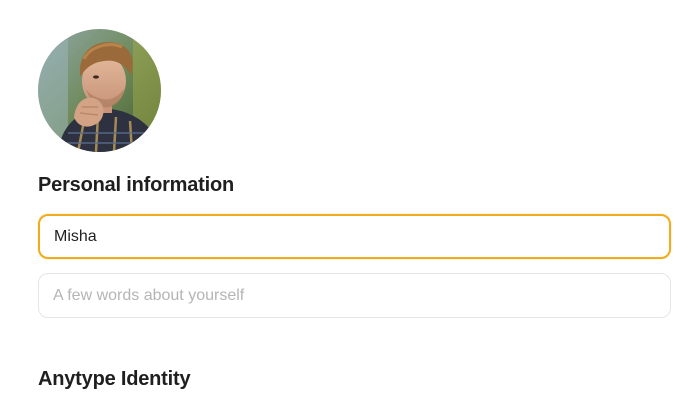 This screenshot has height=407, width=690. What do you see at coordinates (114, 379) in the screenshot?
I see `anytype-identity-heading: Anytype Identity` at bounding box center [114, 379].